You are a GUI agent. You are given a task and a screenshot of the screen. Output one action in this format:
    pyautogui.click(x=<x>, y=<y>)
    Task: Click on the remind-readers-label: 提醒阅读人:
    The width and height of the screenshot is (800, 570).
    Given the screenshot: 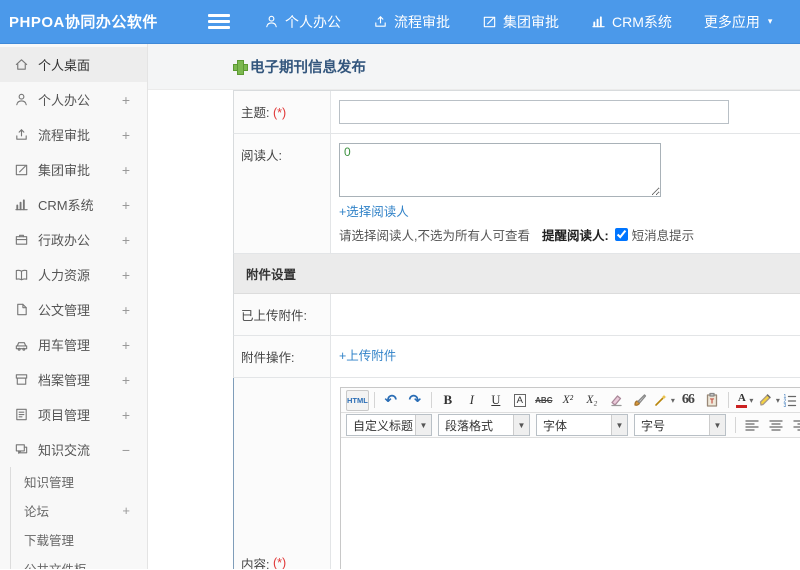 What is the action you would take?
    pyautogui.click(x=575, y=236)
    